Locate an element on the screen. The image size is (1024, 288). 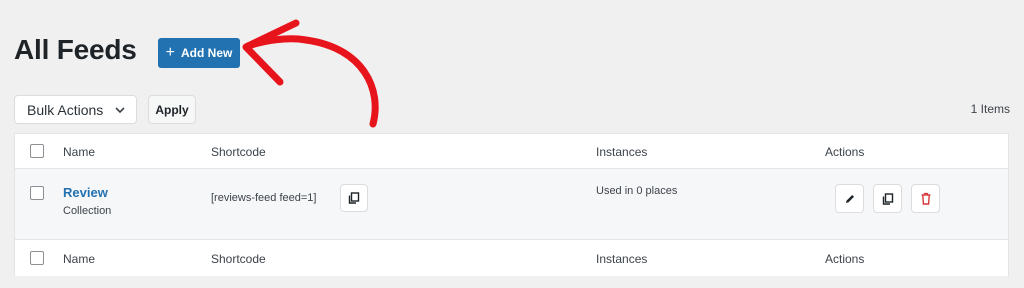
feed-type: Collection is located at coordinates (87, 211).